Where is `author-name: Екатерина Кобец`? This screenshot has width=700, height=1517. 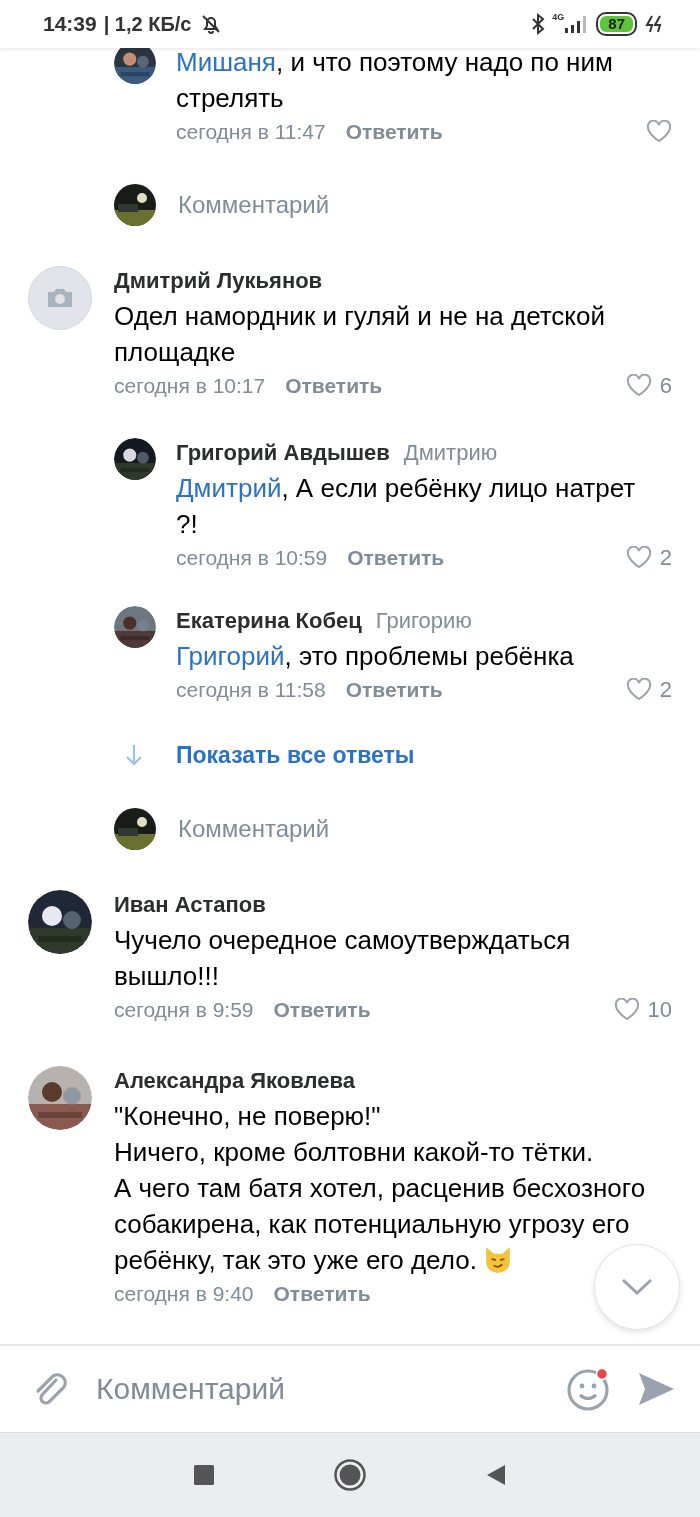
author-name: Екатерина Кобец is located at coordinates (269, 621).